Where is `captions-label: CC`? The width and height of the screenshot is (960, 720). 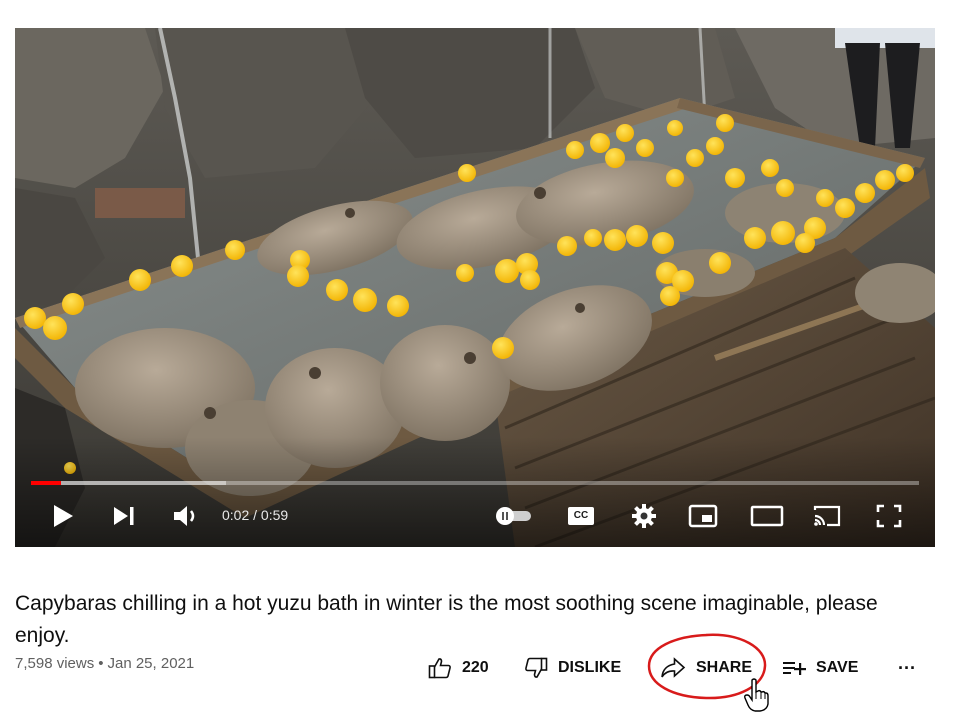
captions-label: CC is located at coordinates (581, 515).